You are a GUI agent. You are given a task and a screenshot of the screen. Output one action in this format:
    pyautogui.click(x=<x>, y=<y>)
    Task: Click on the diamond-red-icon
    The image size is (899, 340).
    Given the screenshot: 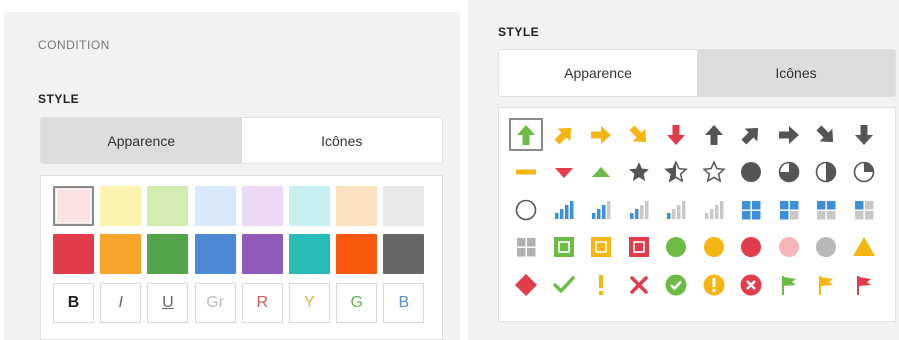 What is the action you would take?
    pyautogui.click(x=526, y=284)
    